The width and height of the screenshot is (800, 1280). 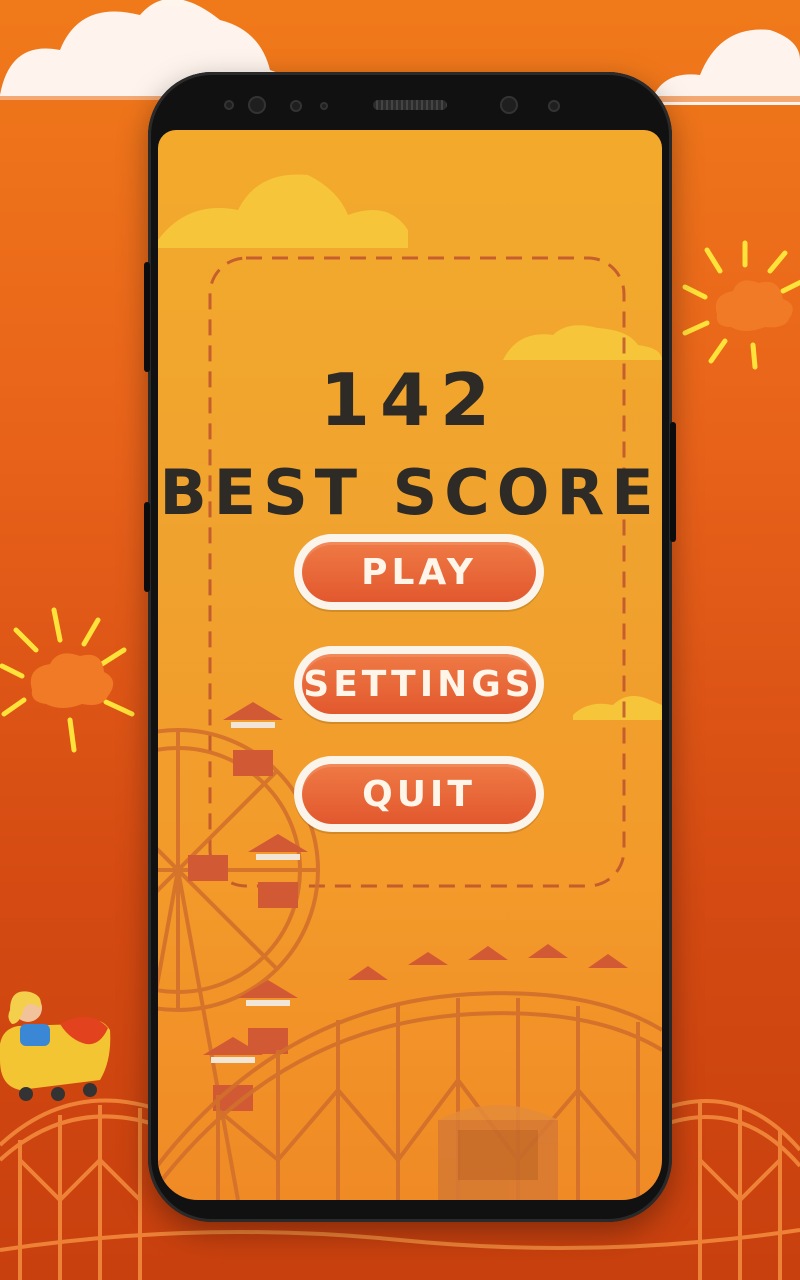 I want to click on ticket-booth, so click(x=498, y=1152).